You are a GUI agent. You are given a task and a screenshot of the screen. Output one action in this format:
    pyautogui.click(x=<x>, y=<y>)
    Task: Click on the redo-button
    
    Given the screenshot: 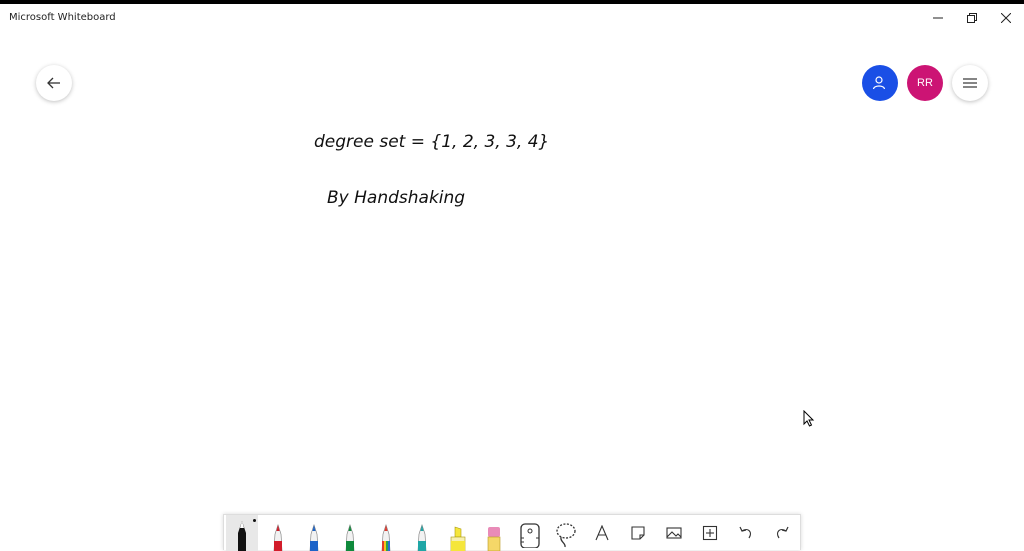 What is the action you would take?
    pyautogui.click(x=782, y=533)
    